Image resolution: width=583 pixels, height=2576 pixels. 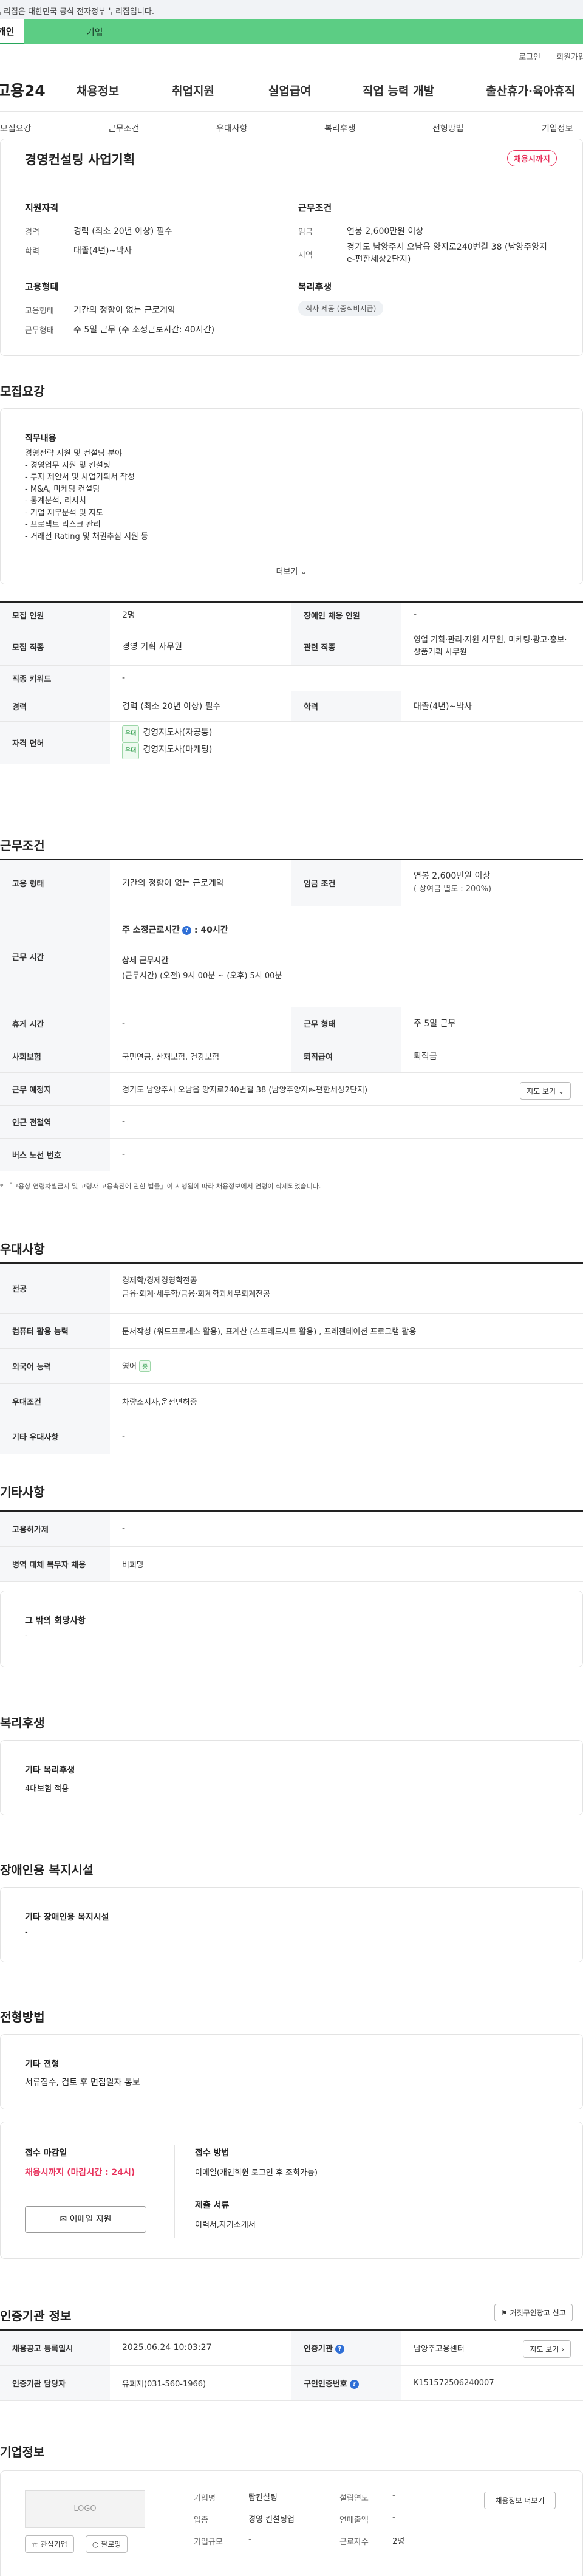 What do you see at coordinates (39, 311) in the screenshot?
I see `emp-type-label: 고용형태` at bounding box center [39, 311].